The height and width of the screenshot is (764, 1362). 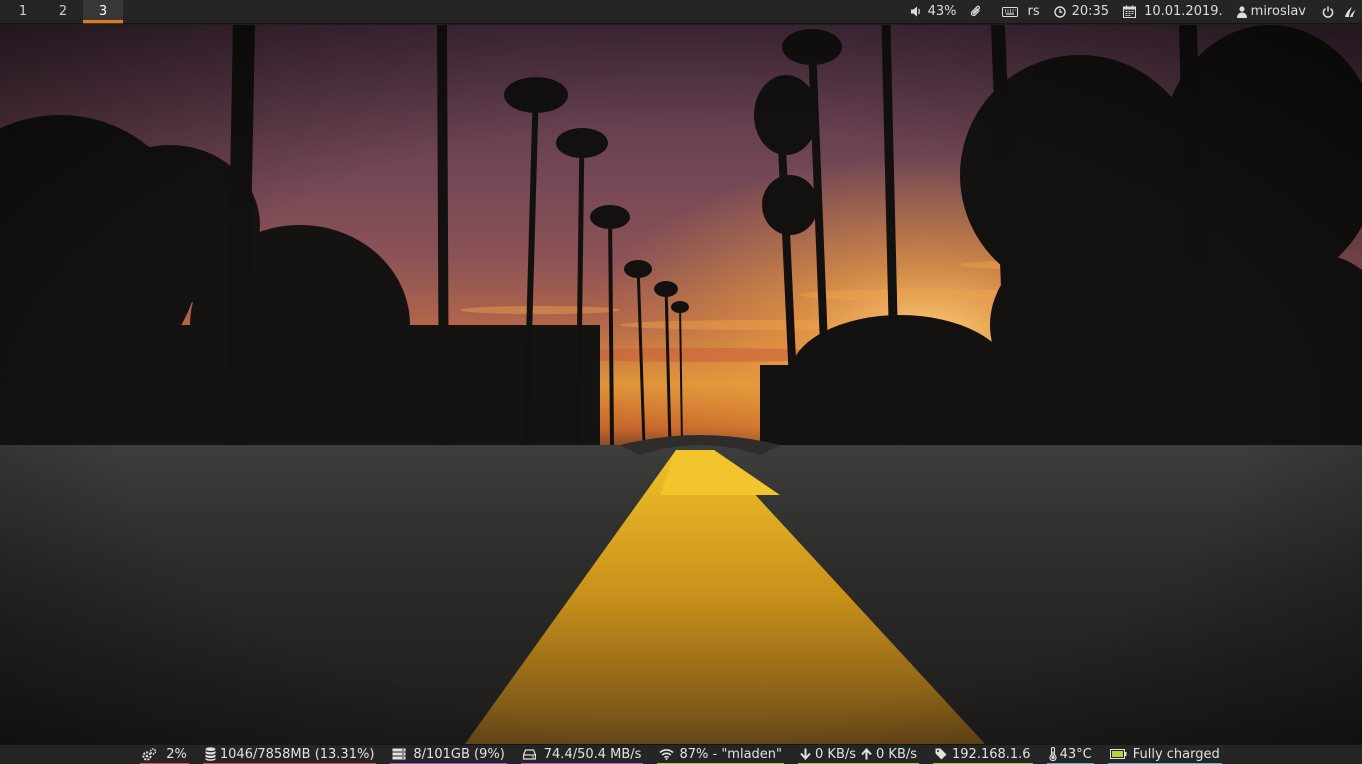 I want to click on flame-icon, so click(x=1350, y=12).